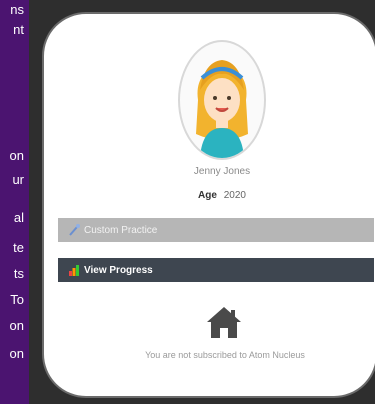 The width and height of the screenshot is (375, 404). What do you see at coordinates (18, 217) in the screenshot?
I see `side-text-line: al` at bounding box center [18, 217].